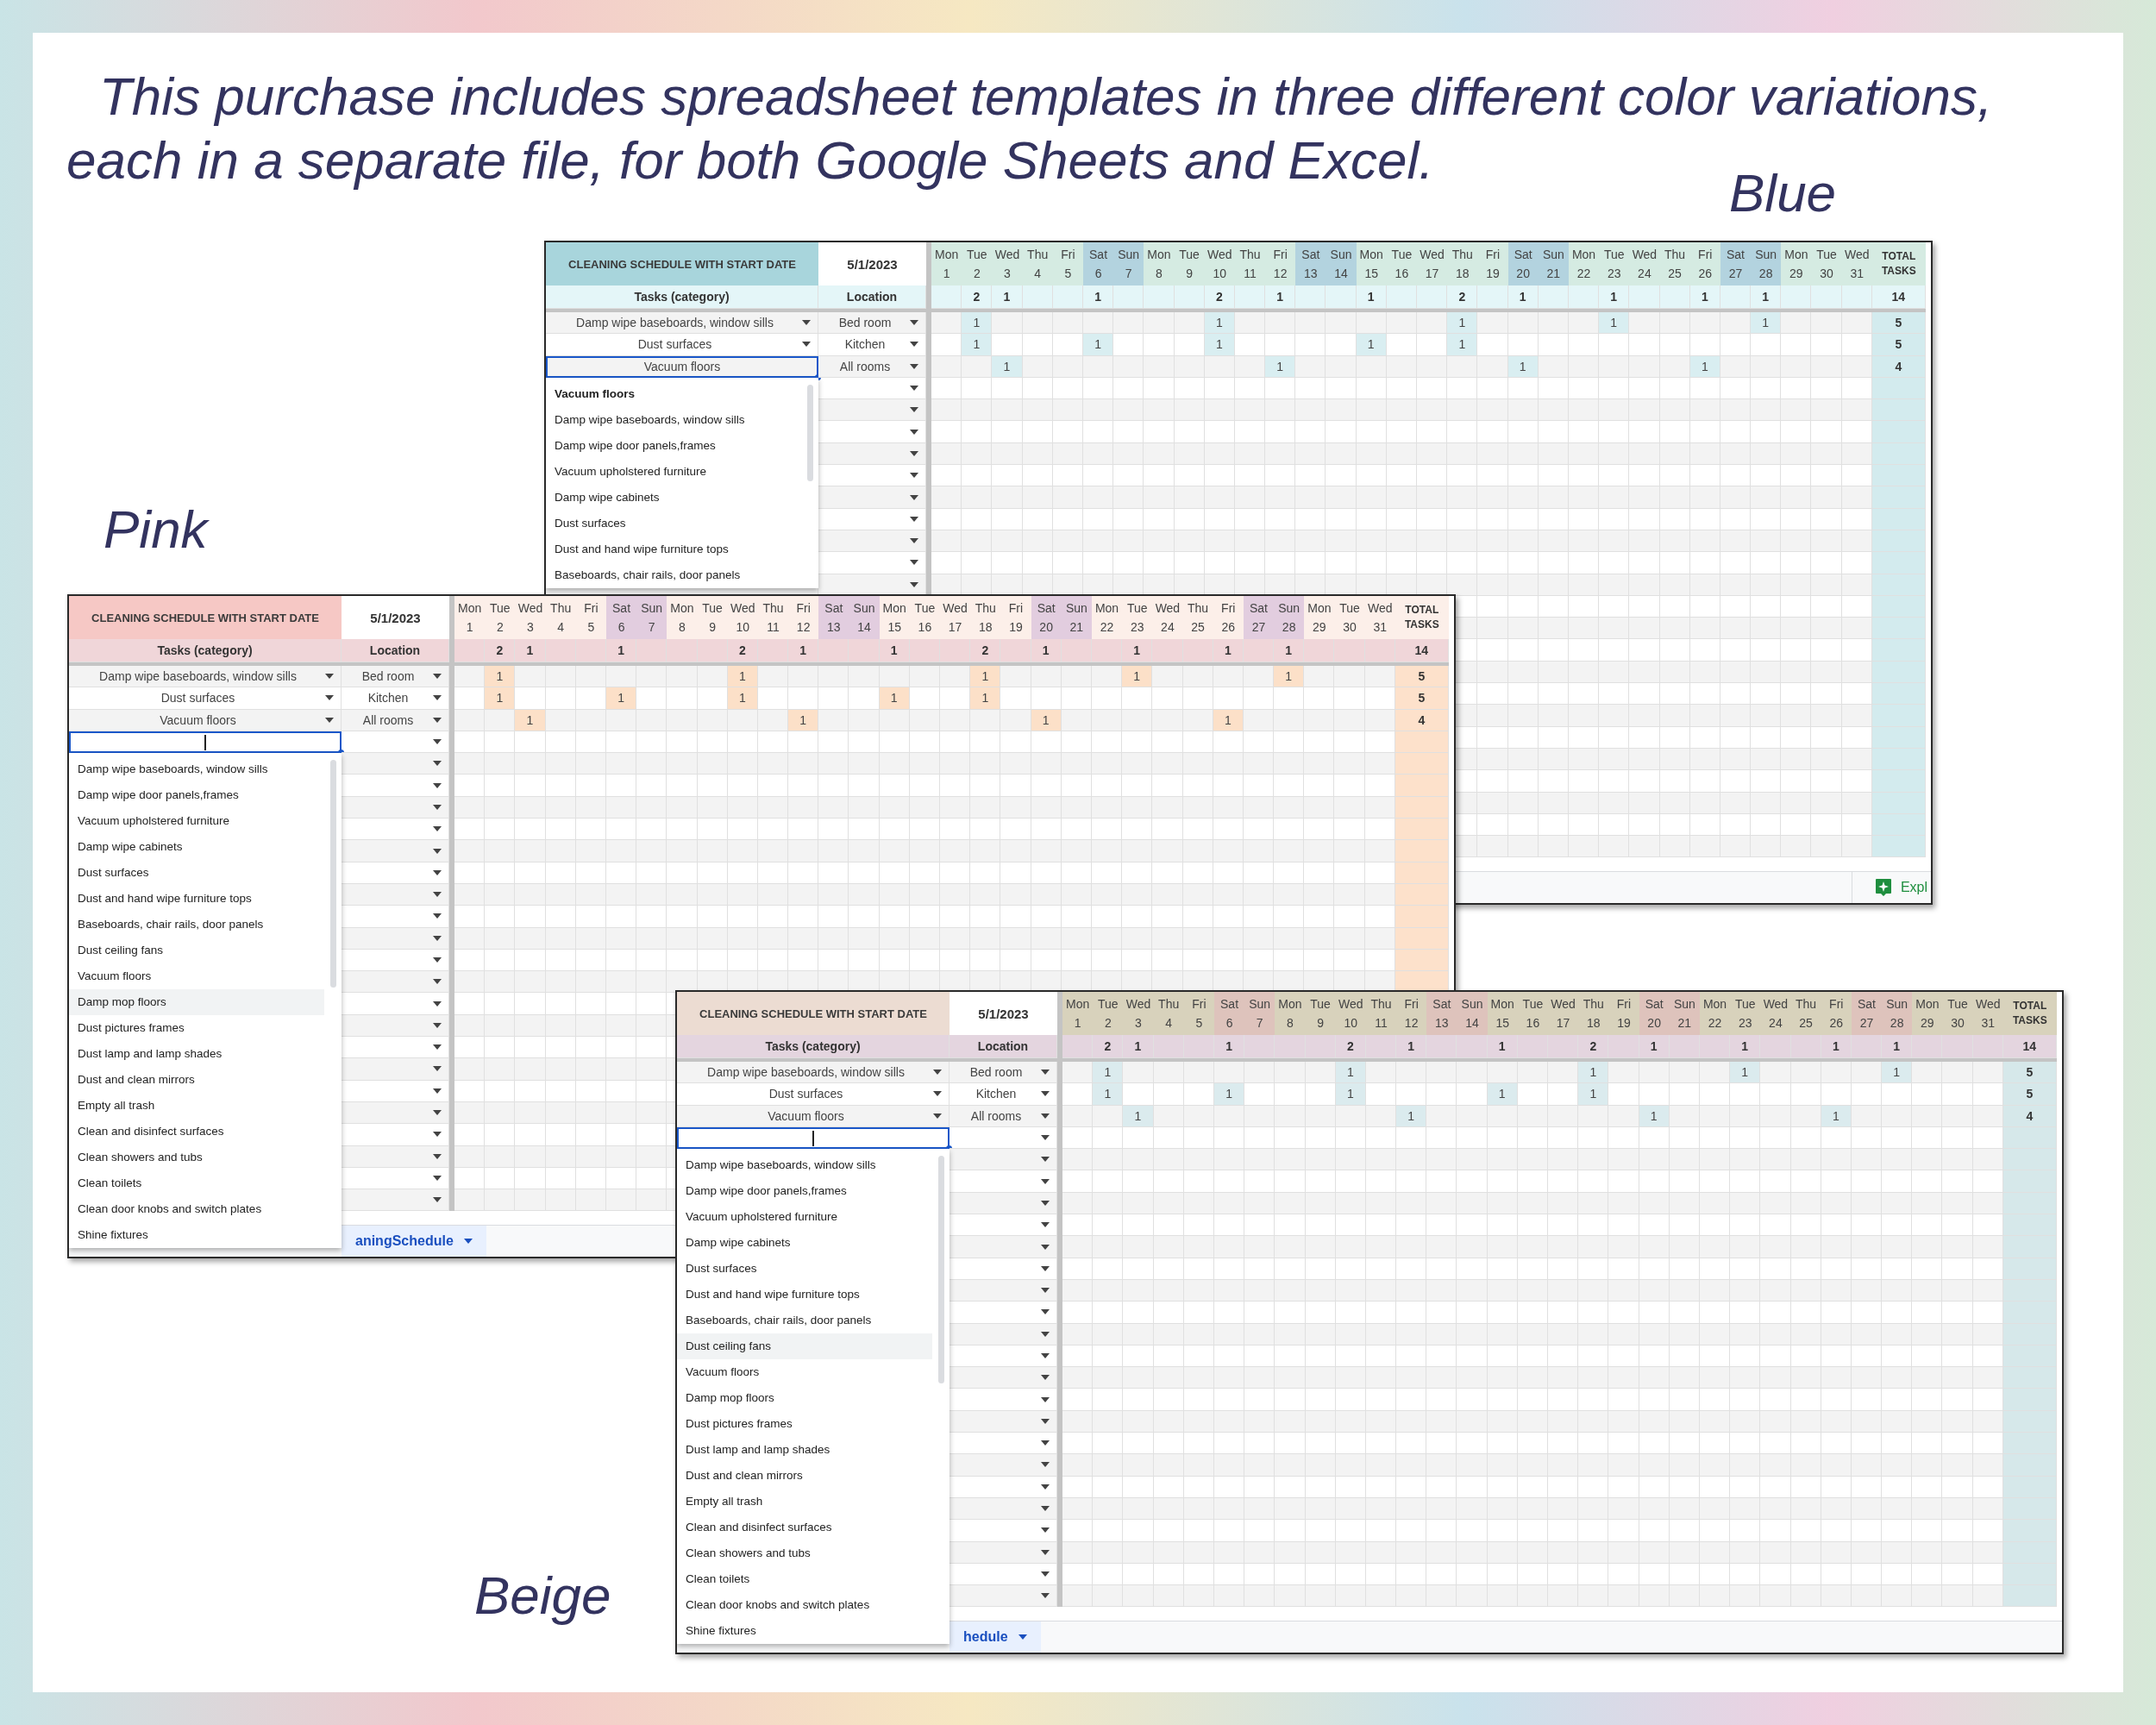 The height and width of the screenshot is (1725, 2156). Describe the element at coordinates (469, 627) in the screenshot. I see `date-label: 1` at that location.